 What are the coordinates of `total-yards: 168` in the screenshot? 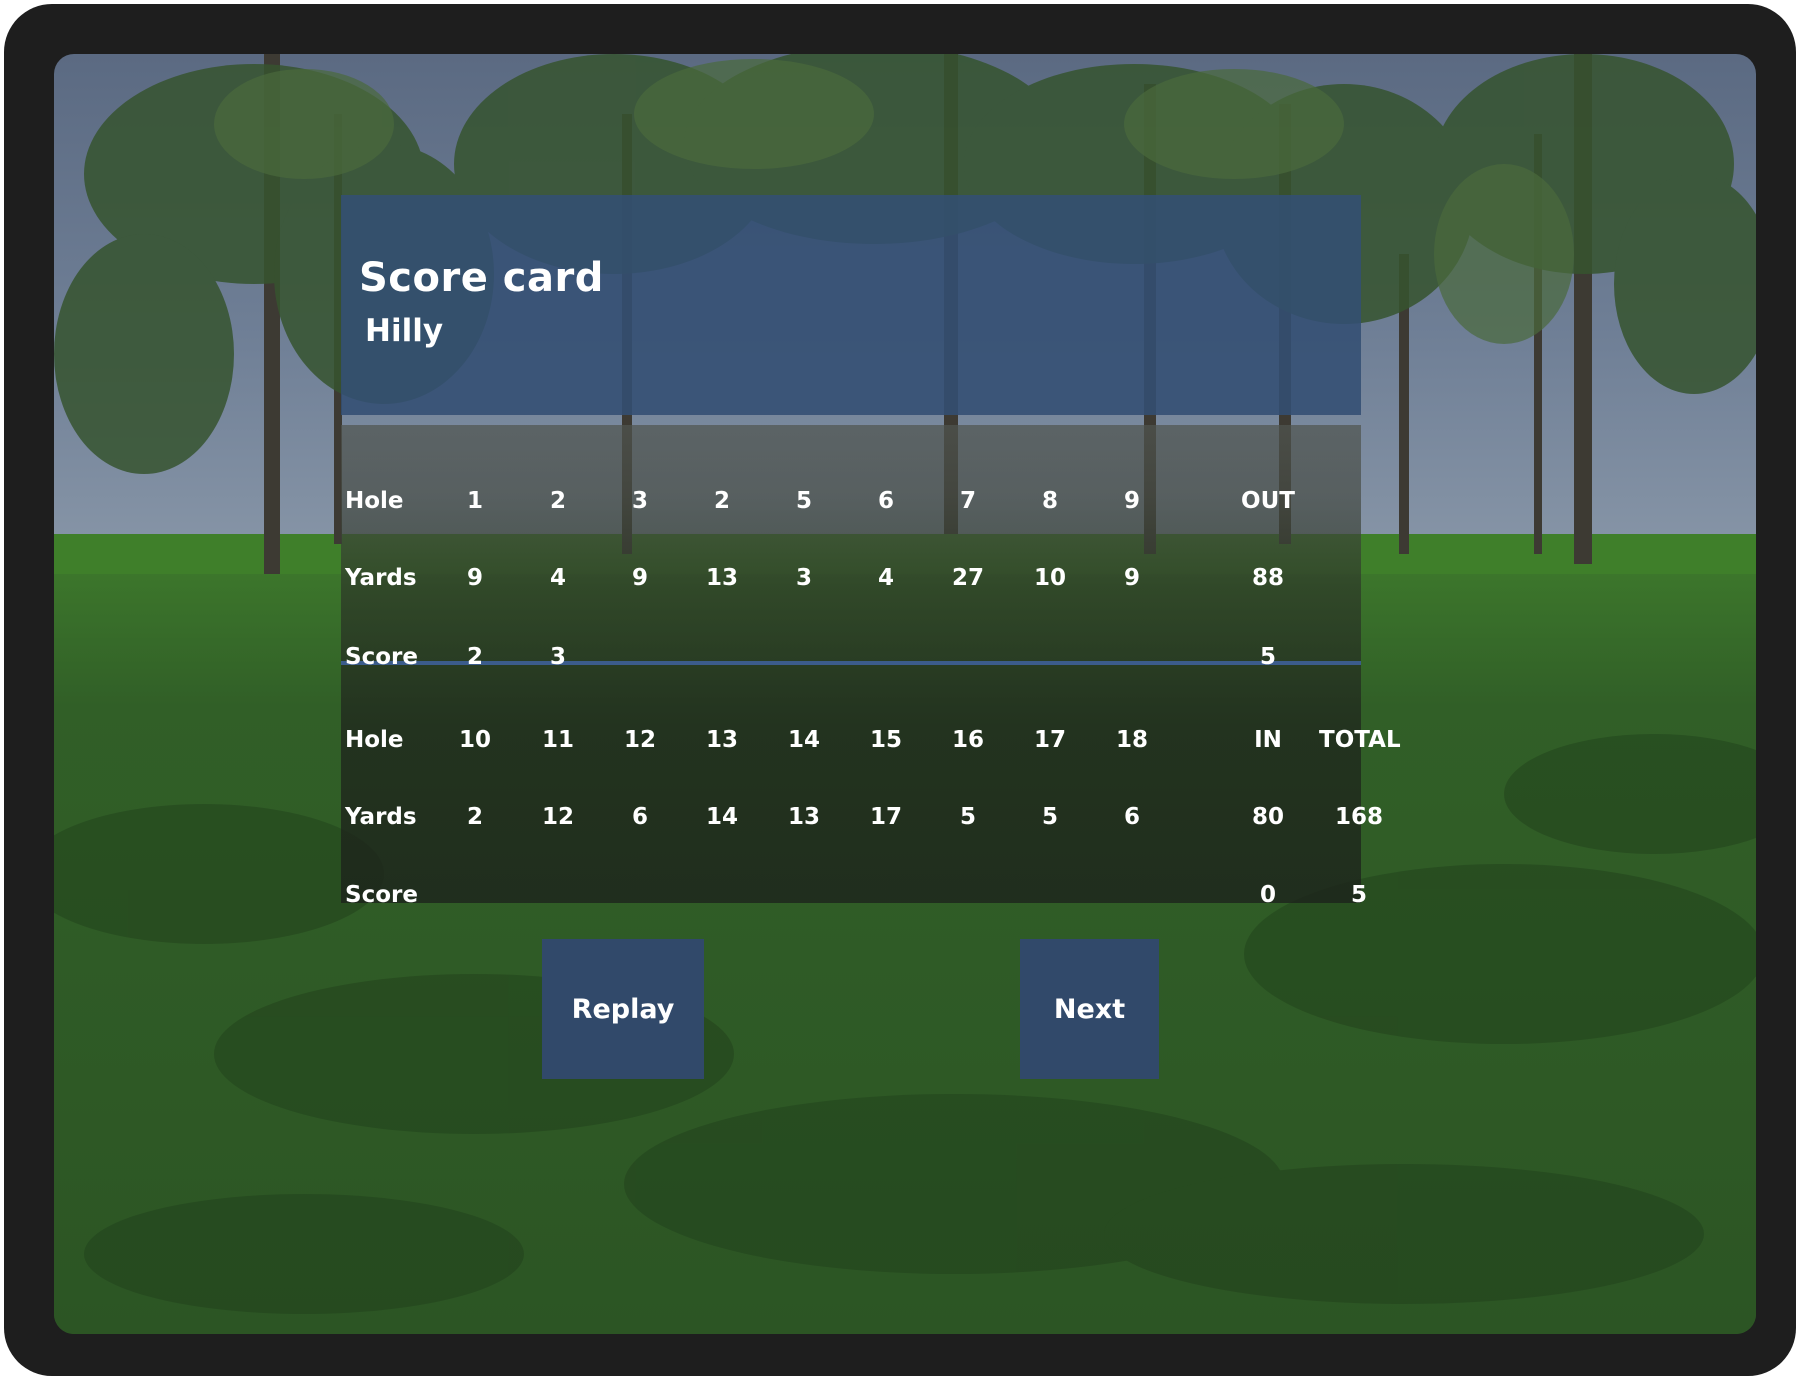 It's located at (1358, 817).